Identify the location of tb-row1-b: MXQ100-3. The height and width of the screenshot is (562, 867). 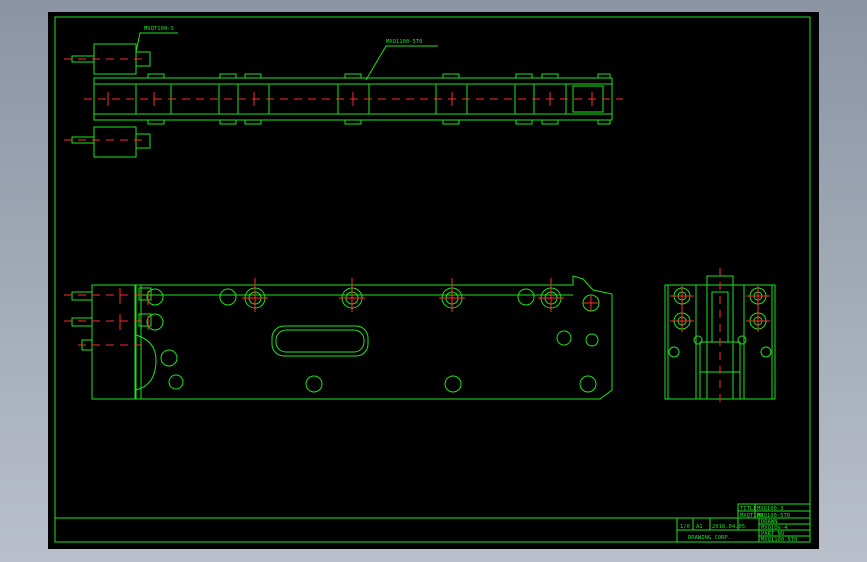
(770, 509).